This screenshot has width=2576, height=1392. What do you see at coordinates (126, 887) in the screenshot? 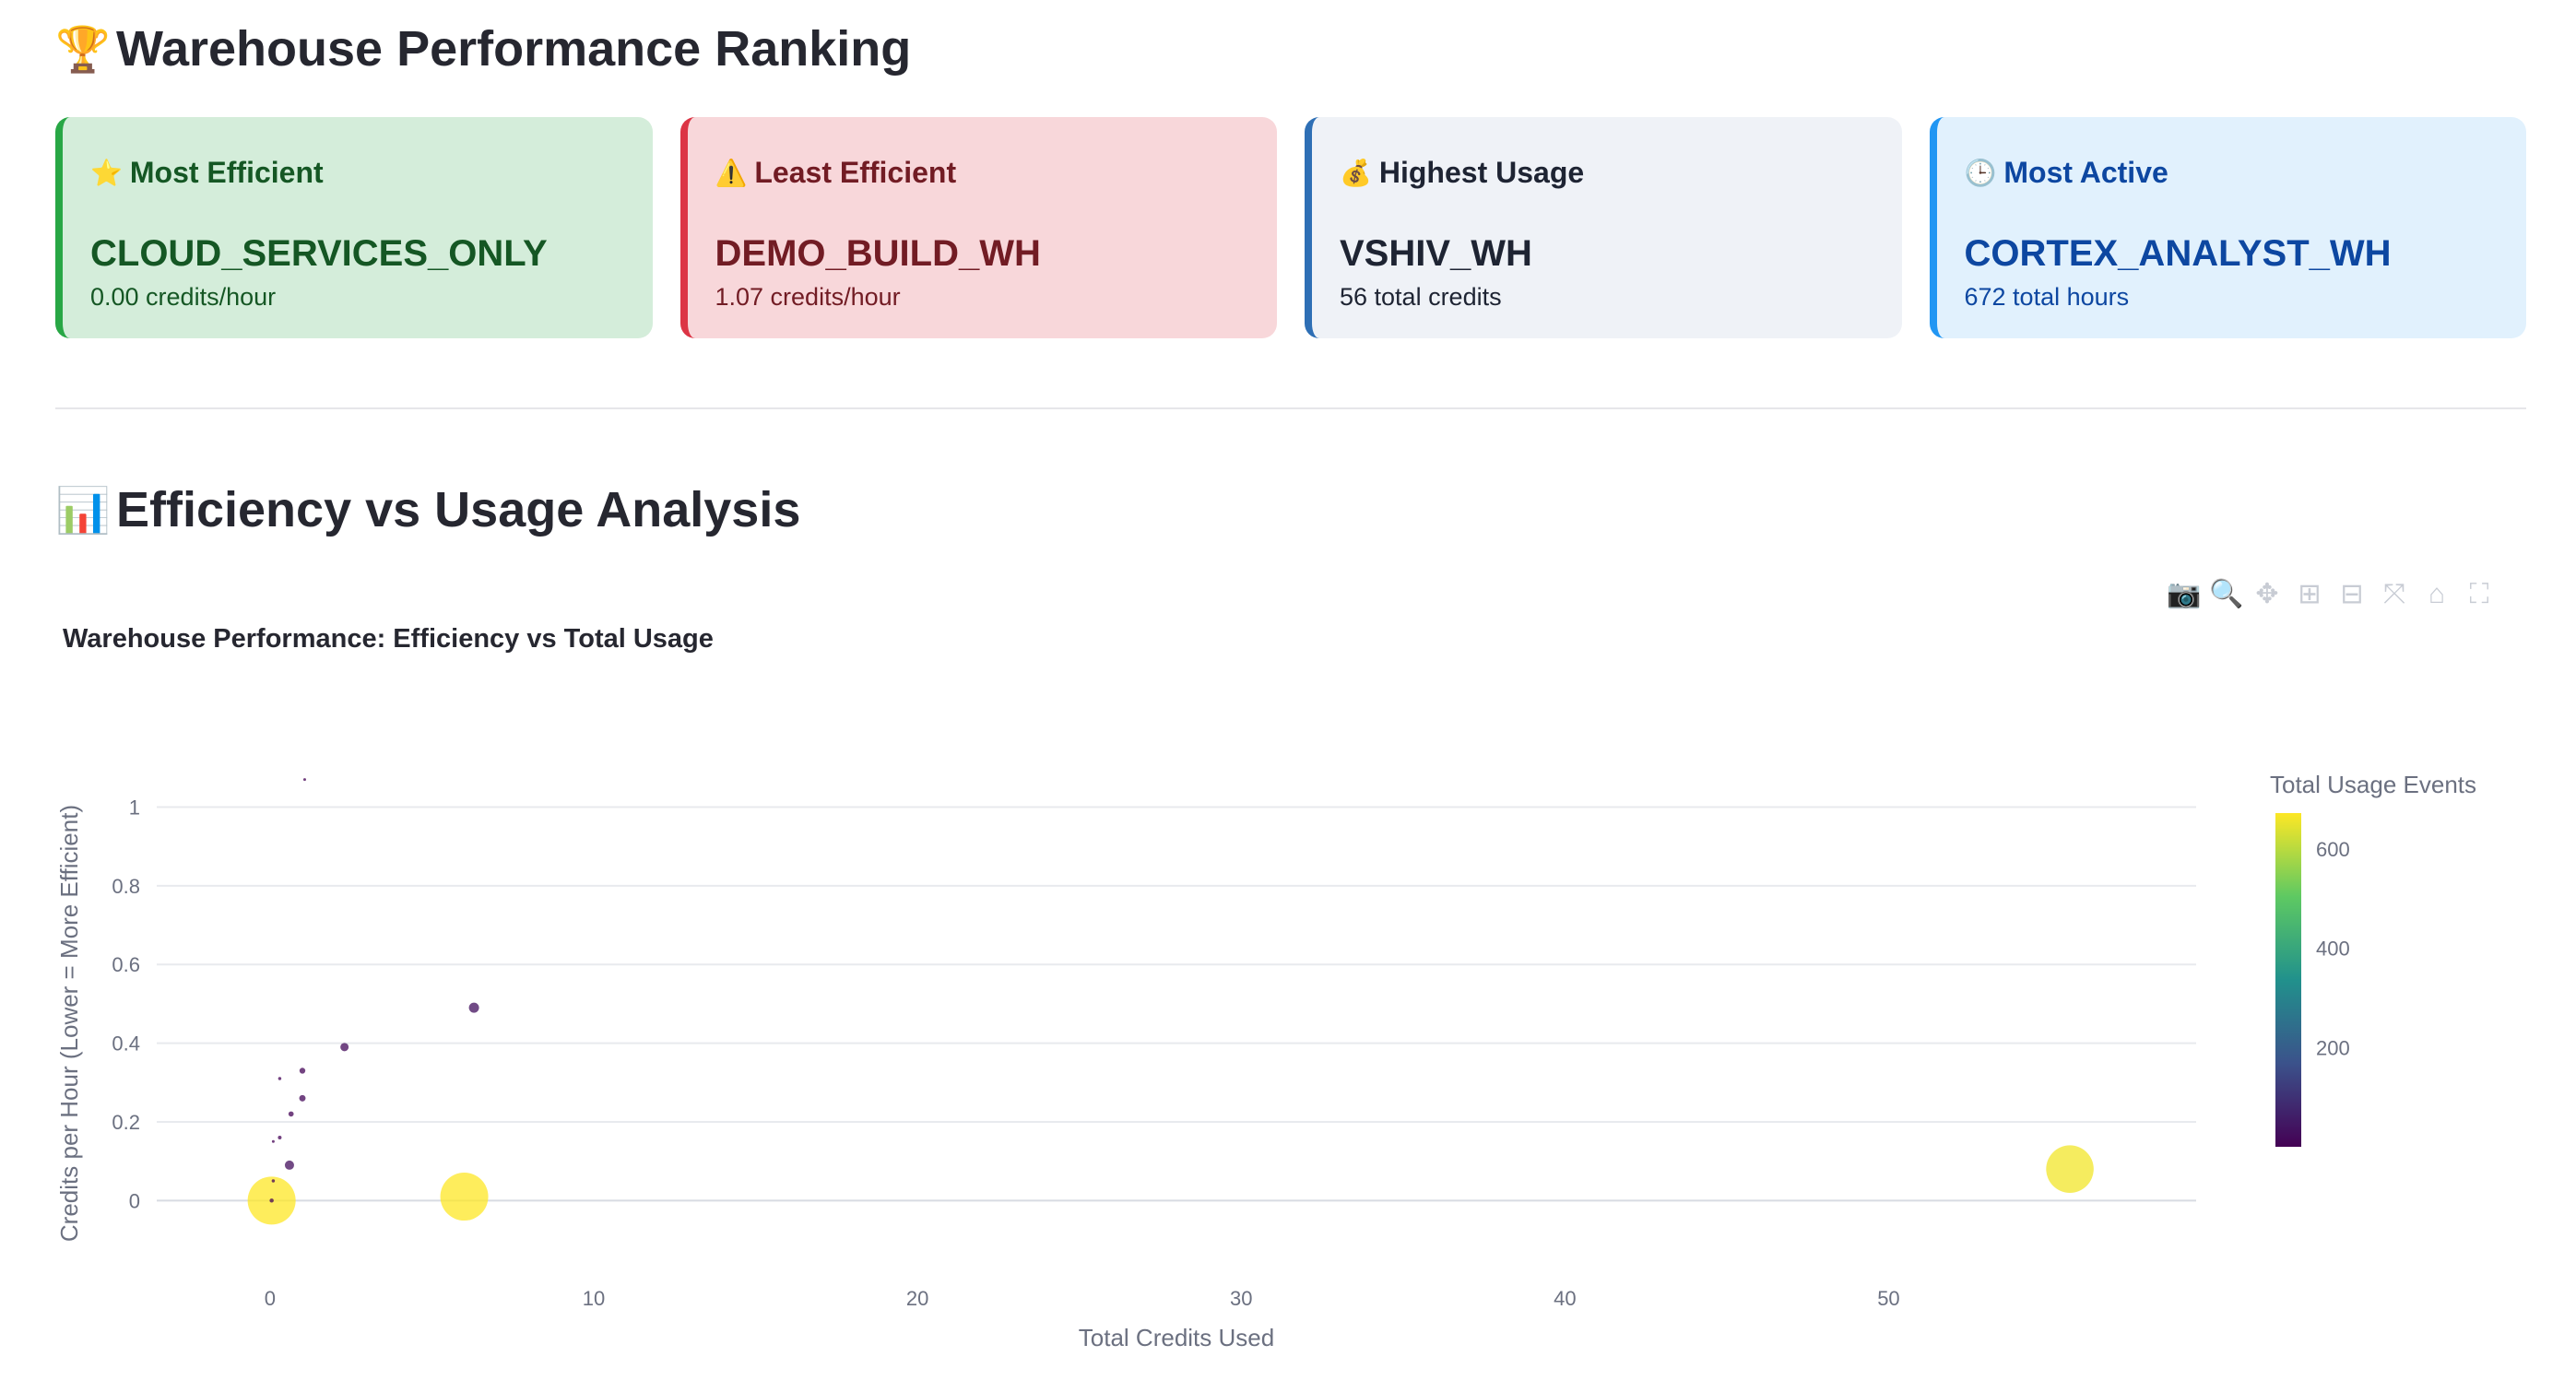
I see `y-tick-label: 0.8` at bounding box center [126, 887].